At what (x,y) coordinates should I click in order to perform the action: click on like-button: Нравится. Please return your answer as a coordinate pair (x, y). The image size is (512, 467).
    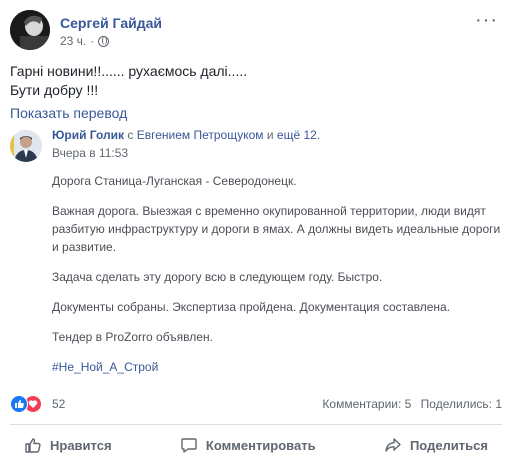
    Looking at the image, I should click on (68, 445).